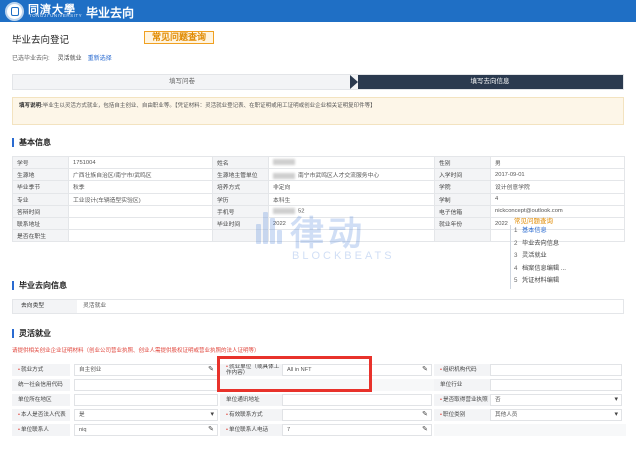  I want to click on sidenav-faq-link: 常见问题查询, so click(565, 220).